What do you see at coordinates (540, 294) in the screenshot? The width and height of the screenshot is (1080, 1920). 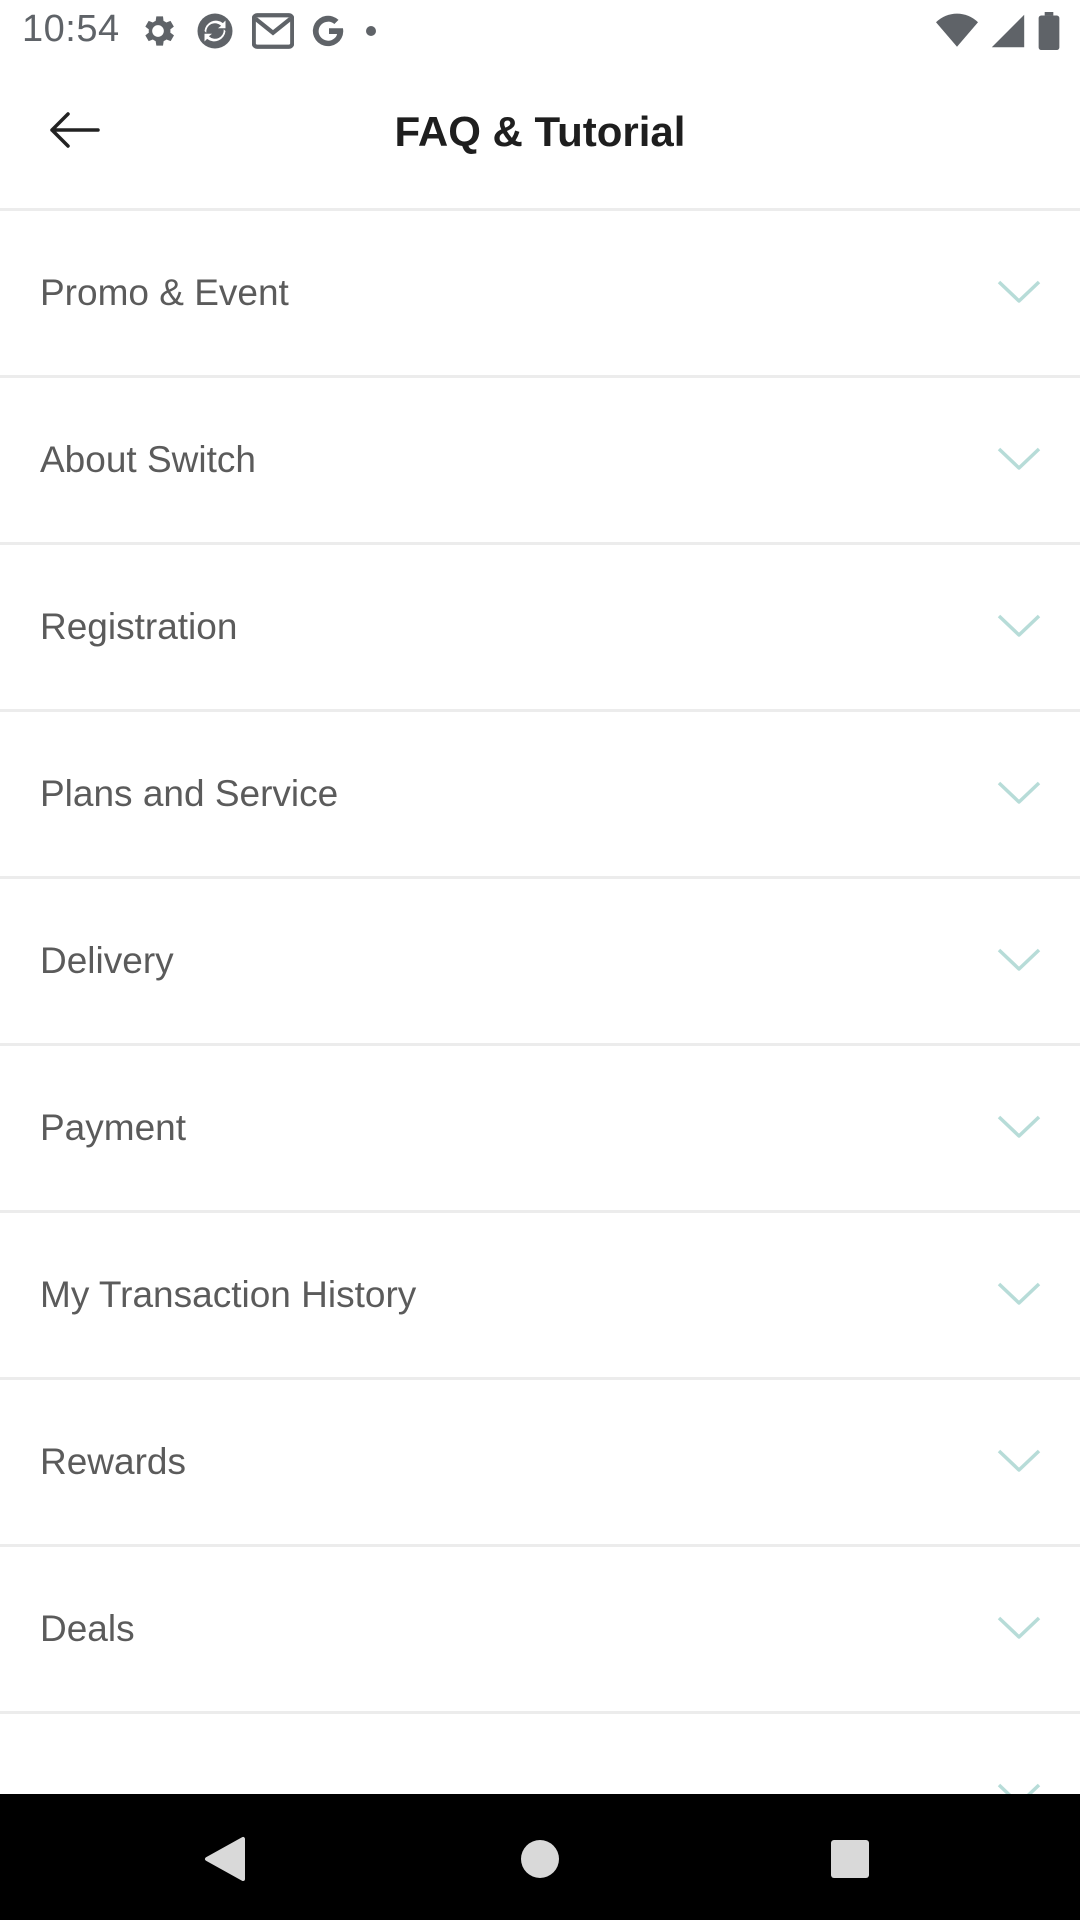 I see `faq-item-promo-event: Promo & Event` at bounding box center [540, 294].